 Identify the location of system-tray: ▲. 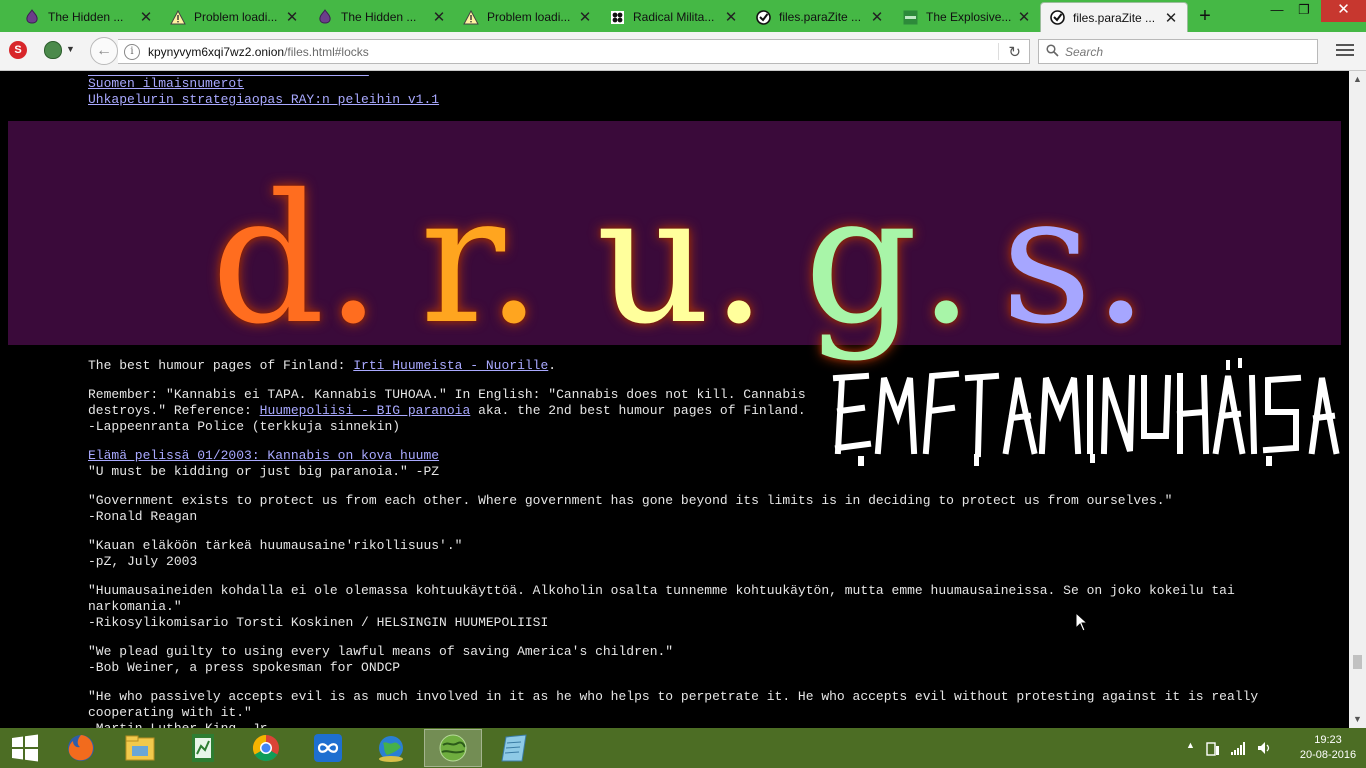
(1235, 748).